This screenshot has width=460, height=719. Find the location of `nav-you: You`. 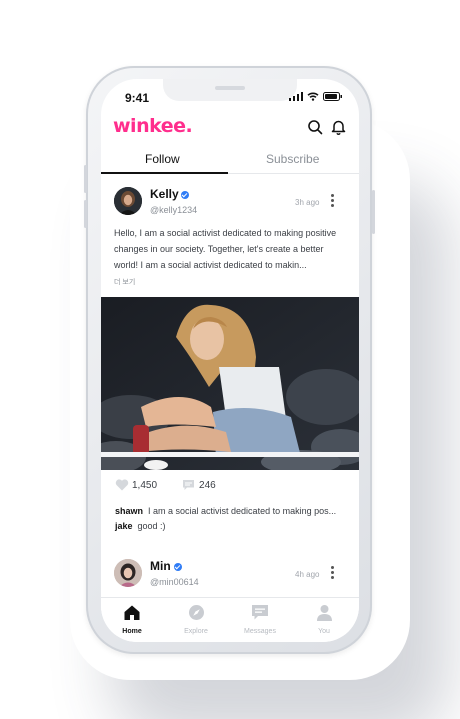

nav-you: You is located at coordinates (324, 619).